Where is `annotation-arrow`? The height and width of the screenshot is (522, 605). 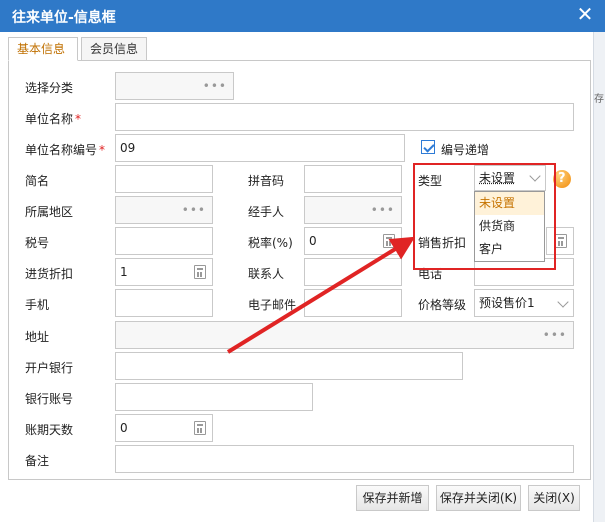
annotation-arrow is located at coordinates (321, 295).